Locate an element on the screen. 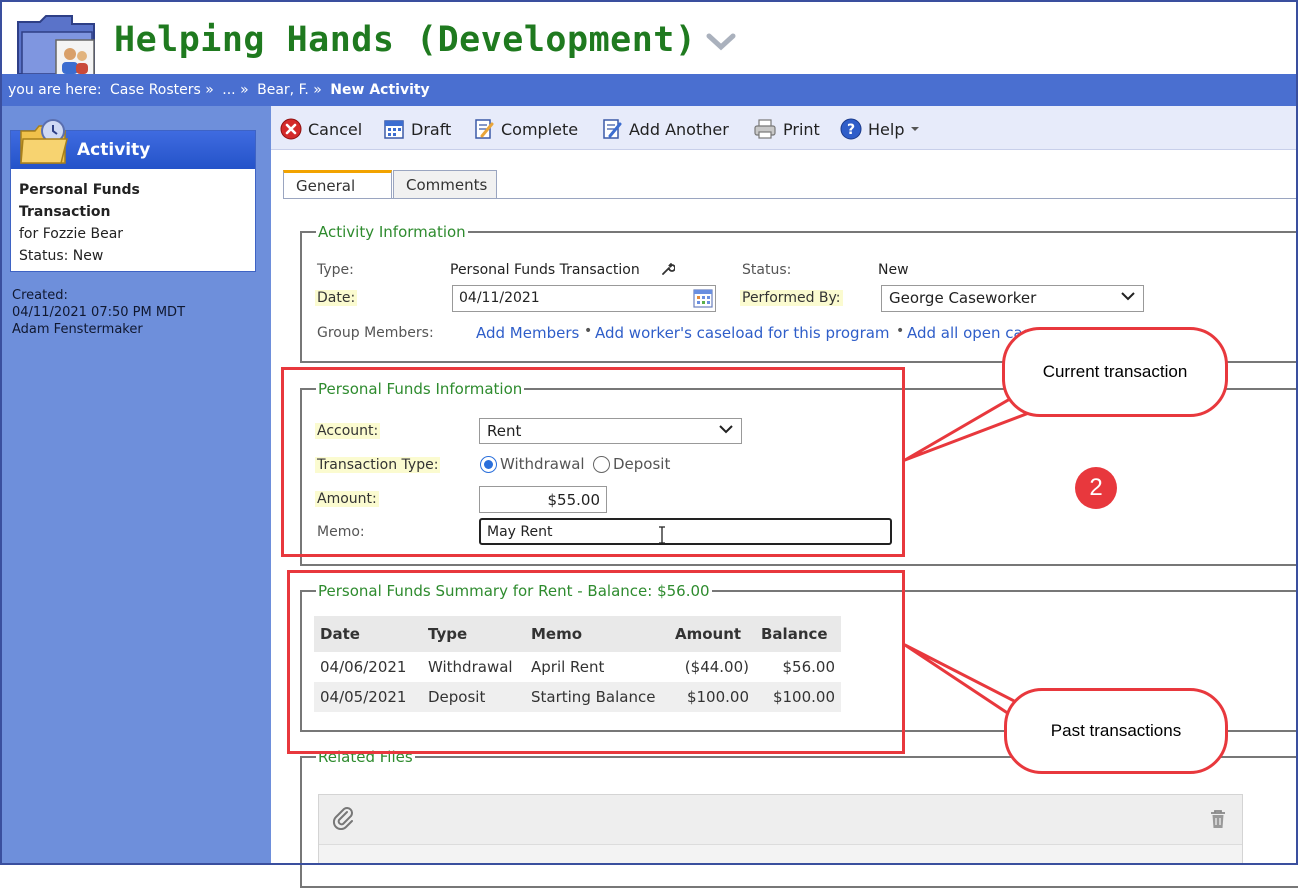 The image size is (1298, 888). cell-type: Deposit is located at coordinates (473, 697).